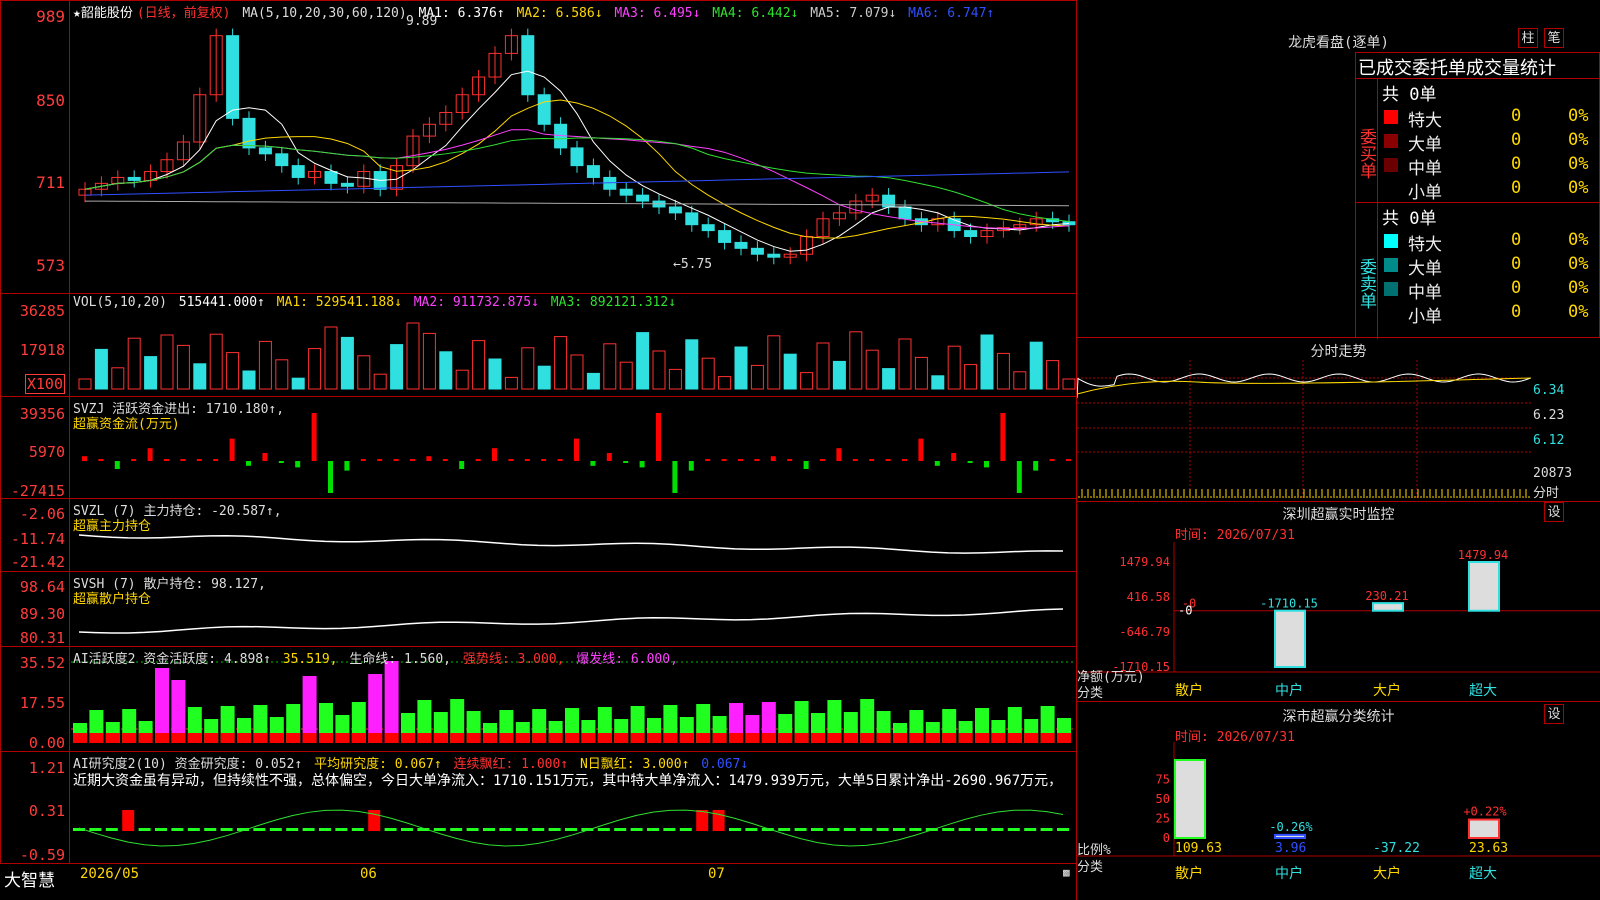 Image resolution: width=1600 pixels, height=900 pixels. Describe the element at coordinates (1478, 140) in the screenshot. I see `buy-section: 委买单 共 0单 特大 0 0% 大单 0 0% 中单 0 0% 小单 0 0%` at that location.